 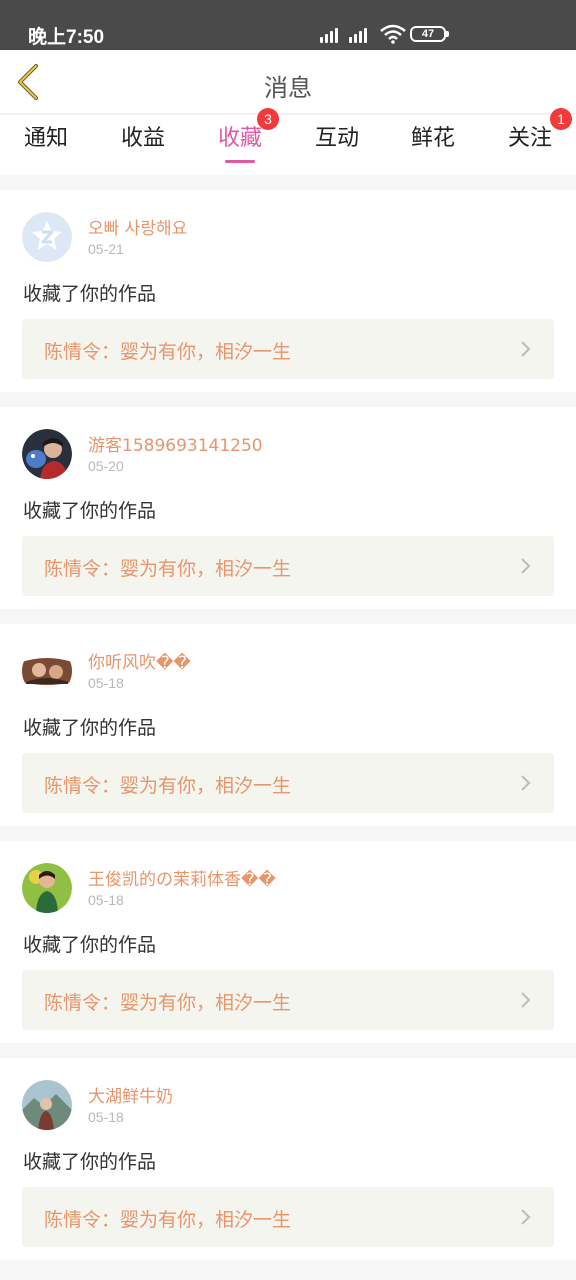 I want to click on active-tab-indicator, so click(x=240, y=161).